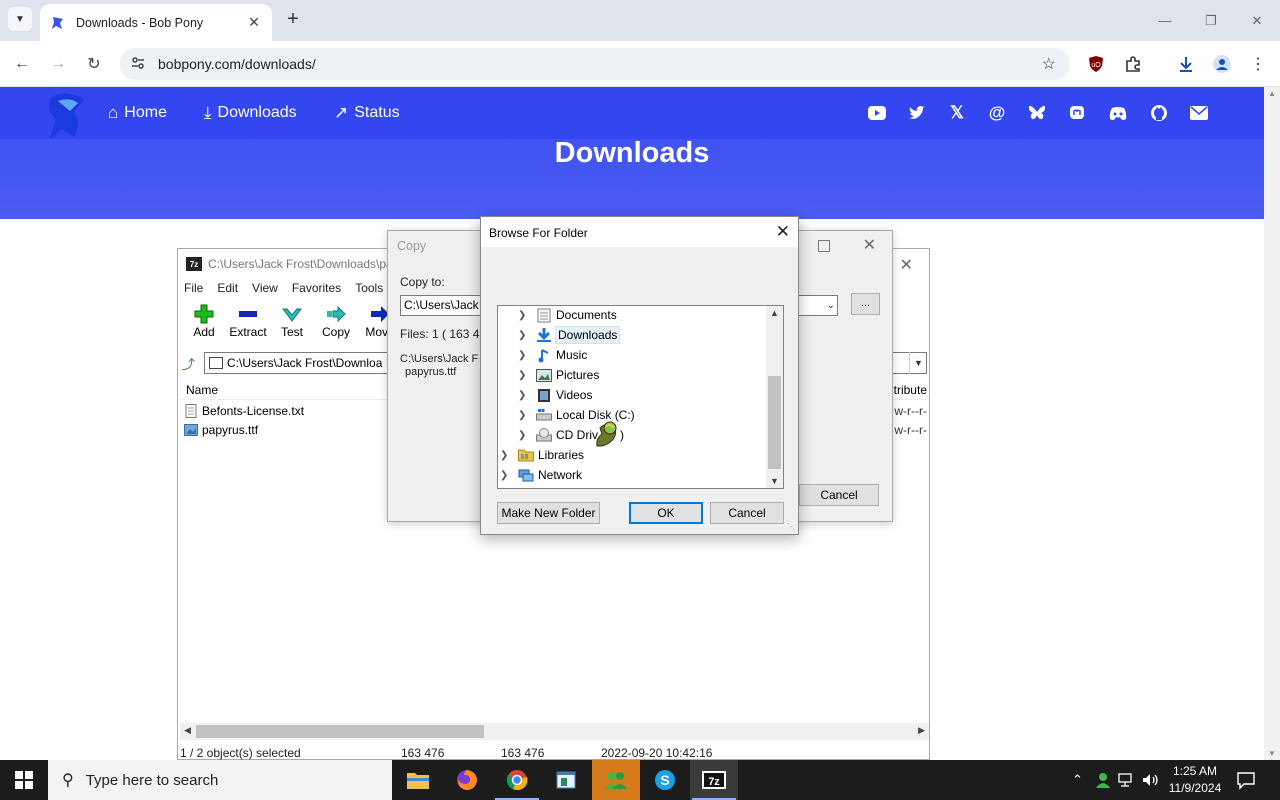 The width and height of the screenshot is (1280, 800). Describe the element at coordinates (1151, 780) in the screenshot. I see `volume-icon` at that location.